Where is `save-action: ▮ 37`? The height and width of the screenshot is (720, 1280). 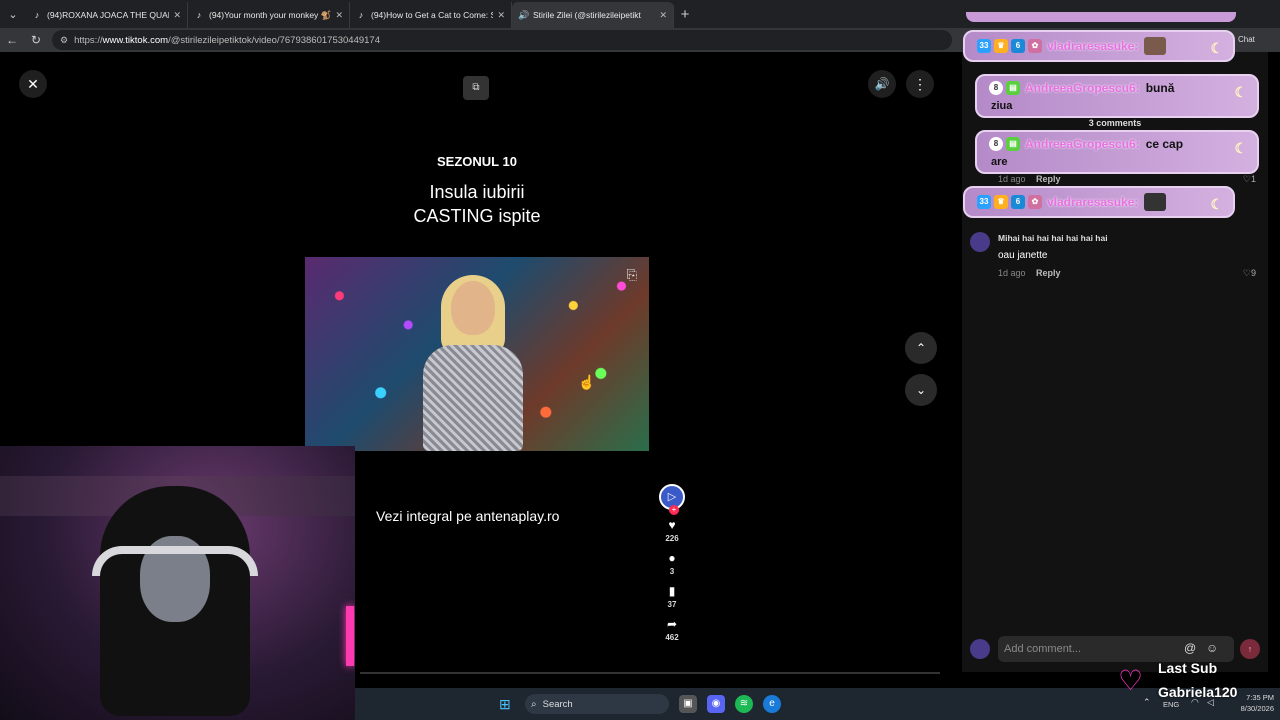
save-action: ▮ 37 is located at coordinates (672, 596).